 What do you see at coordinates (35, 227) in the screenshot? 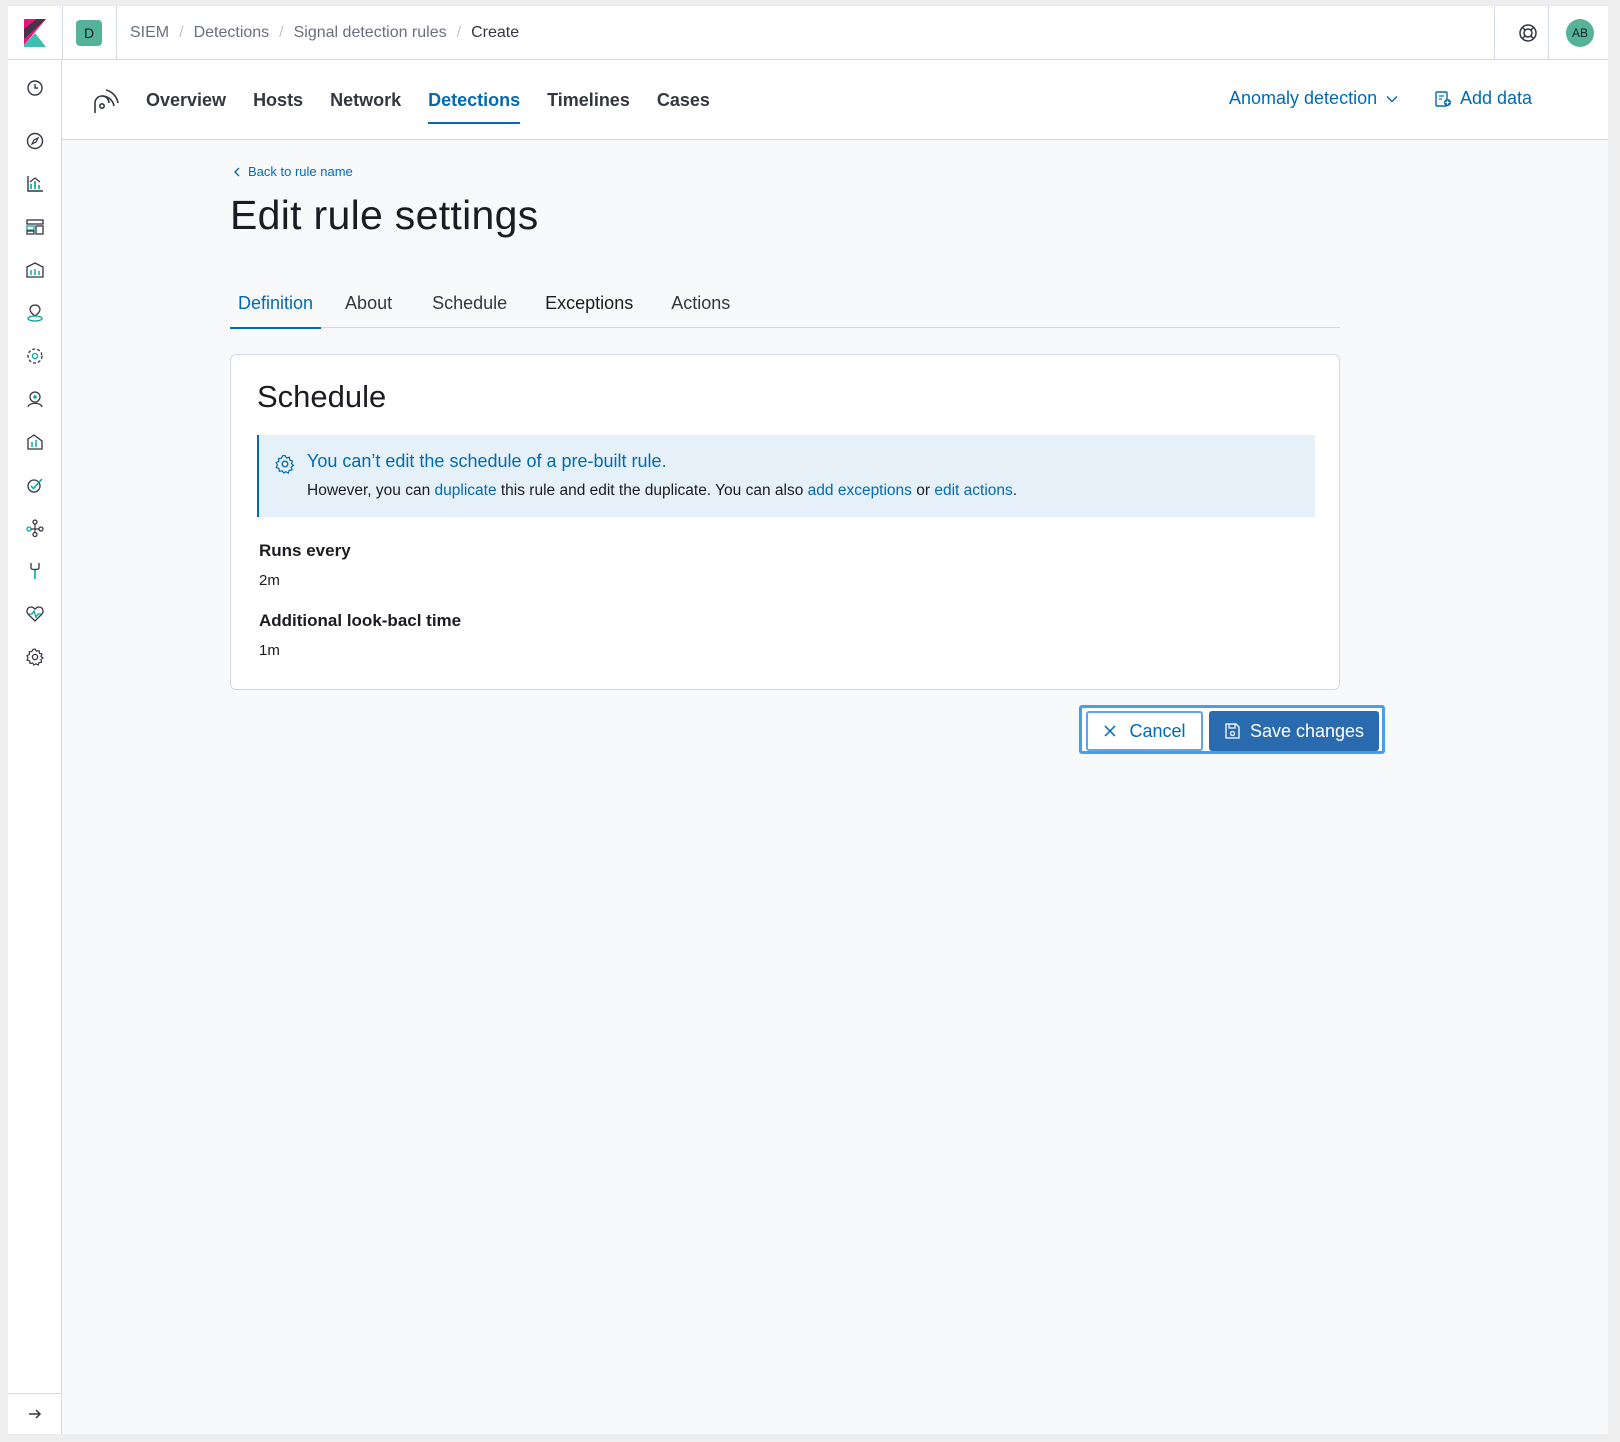
I see `dashboard-icon` at bounding box center [35, 227].